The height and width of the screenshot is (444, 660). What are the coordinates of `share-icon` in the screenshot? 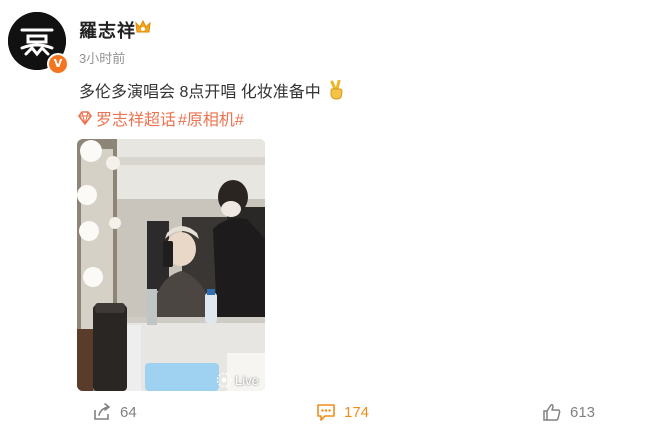 It's located at (102, 411).